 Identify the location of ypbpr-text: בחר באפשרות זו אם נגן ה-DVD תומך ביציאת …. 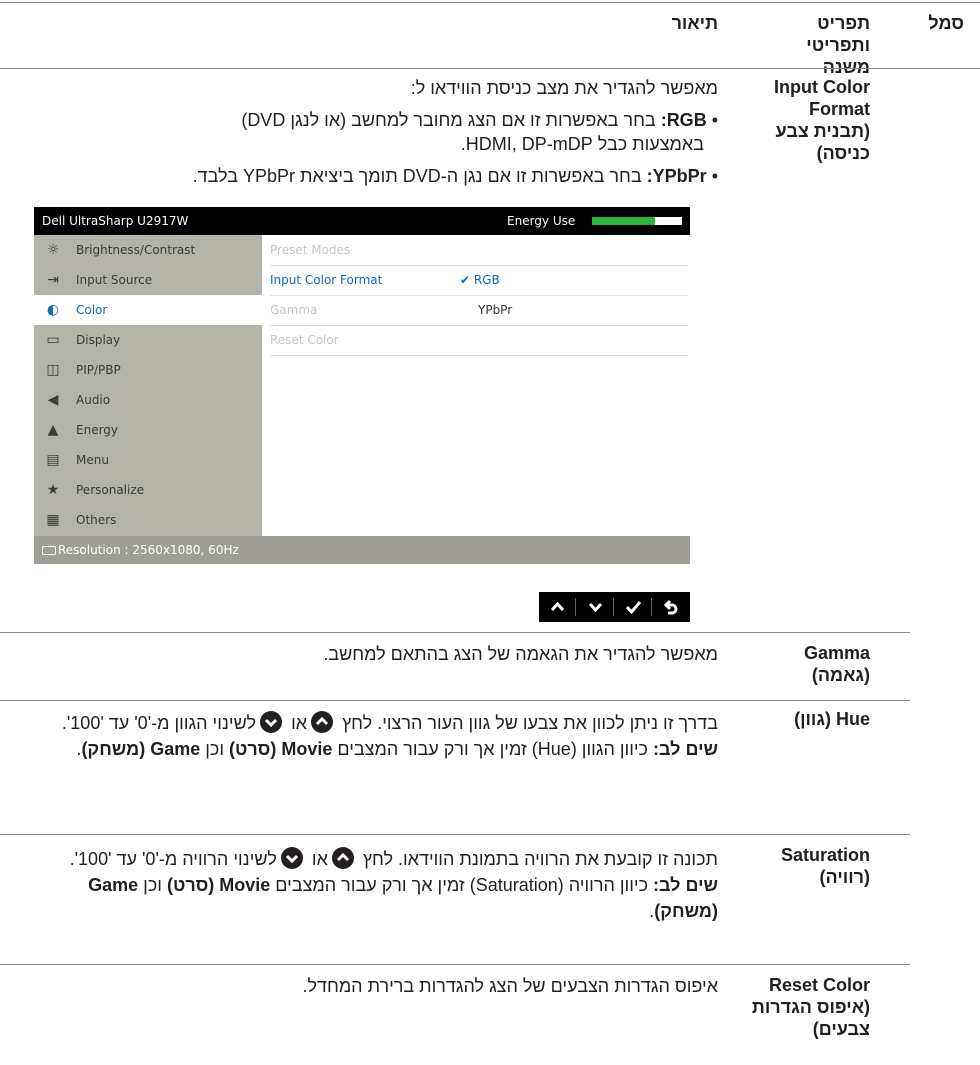
(419, 176).